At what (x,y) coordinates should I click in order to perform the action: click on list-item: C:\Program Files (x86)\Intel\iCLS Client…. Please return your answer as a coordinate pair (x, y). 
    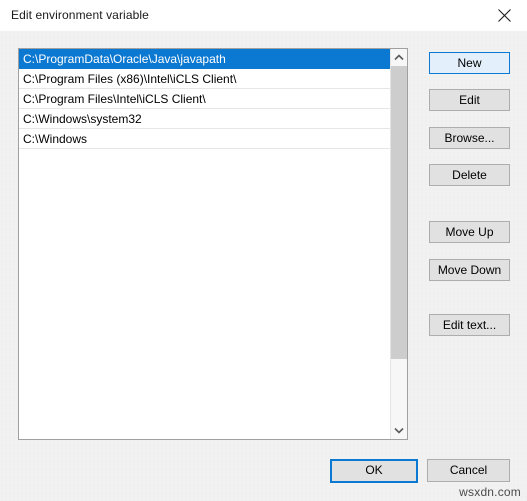
    Looking at the image, I should click on (205, 79).